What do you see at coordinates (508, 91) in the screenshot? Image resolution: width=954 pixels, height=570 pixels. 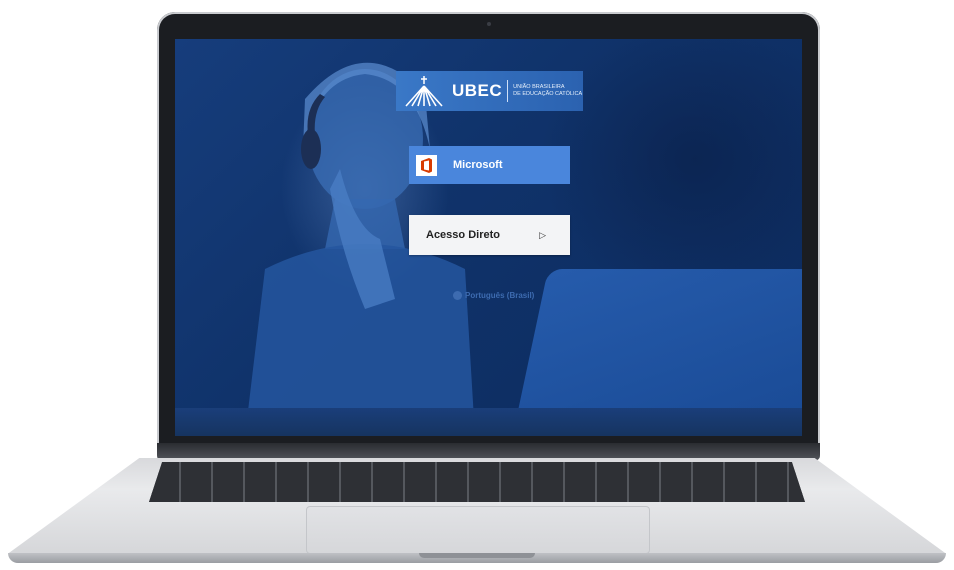 I see `logo-divider` at bounding box center [508, 91].